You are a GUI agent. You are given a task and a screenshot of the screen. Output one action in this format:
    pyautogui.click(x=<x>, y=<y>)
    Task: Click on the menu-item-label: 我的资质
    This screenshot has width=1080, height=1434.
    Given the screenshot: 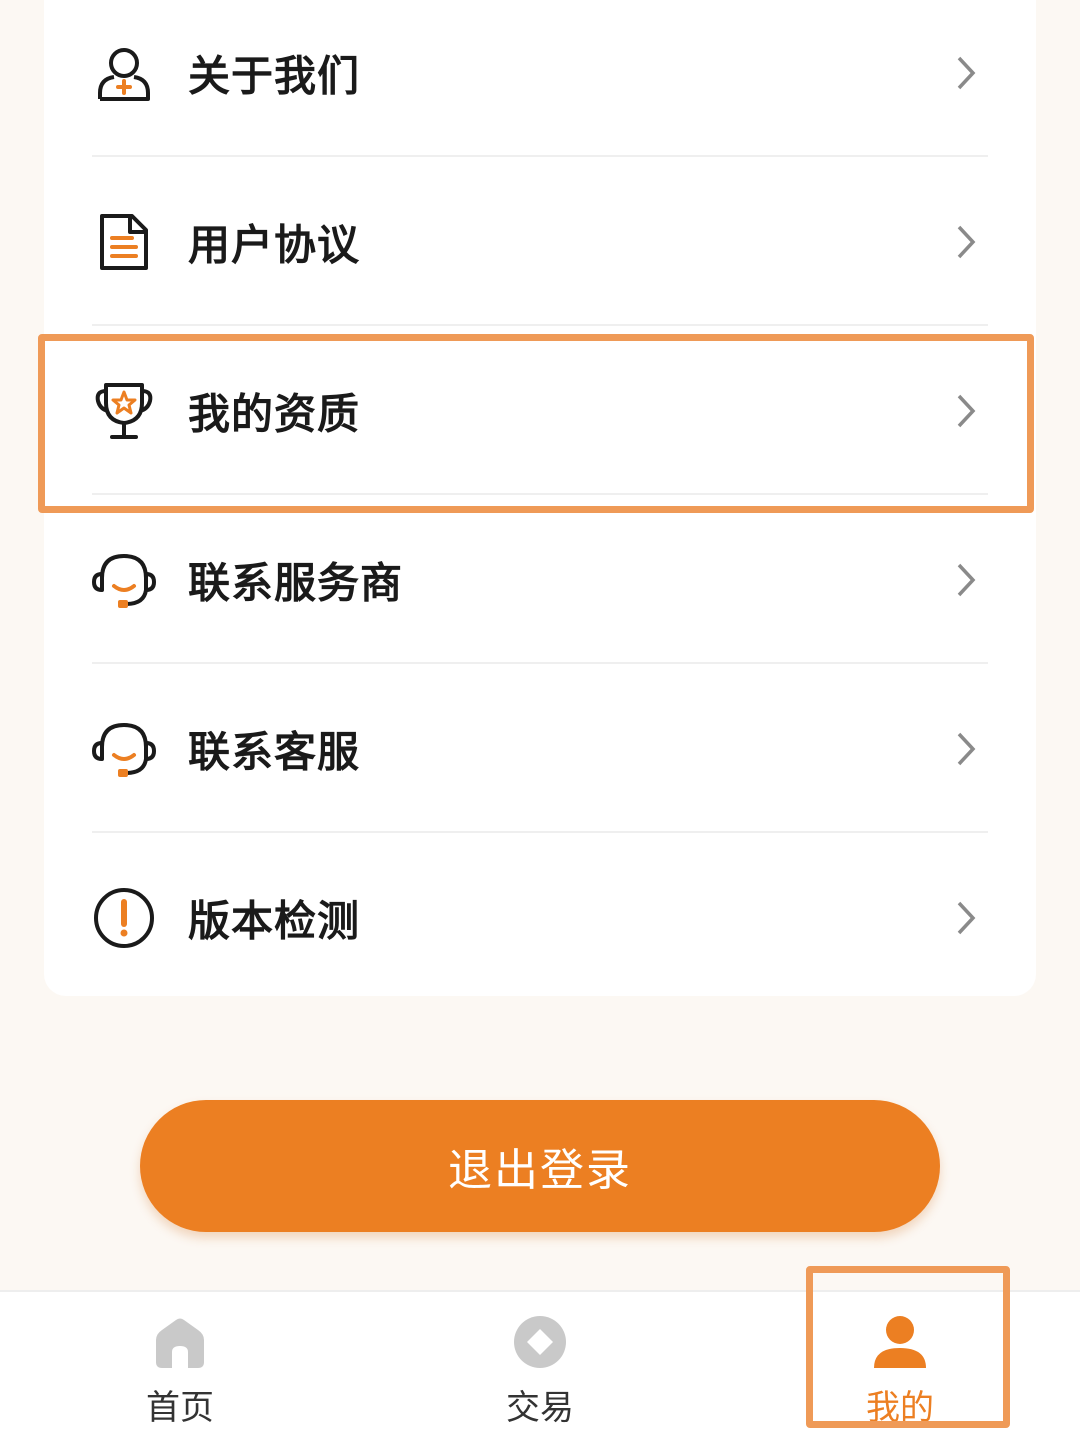 What is the action you would take?
    pyautogui.click(x=274, y=413)
    